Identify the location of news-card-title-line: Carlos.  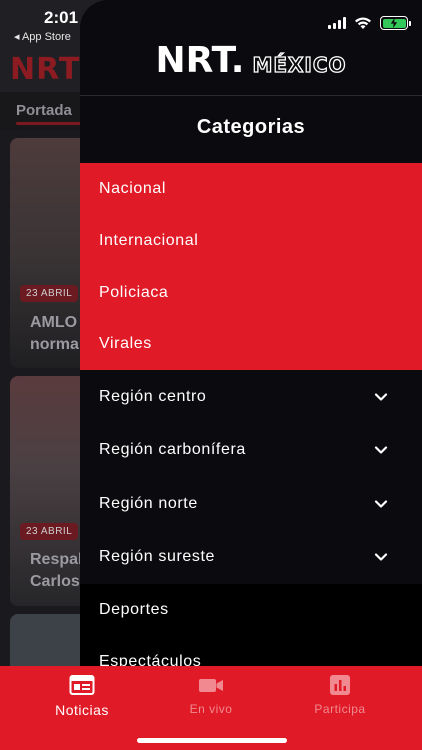
(55, 581).